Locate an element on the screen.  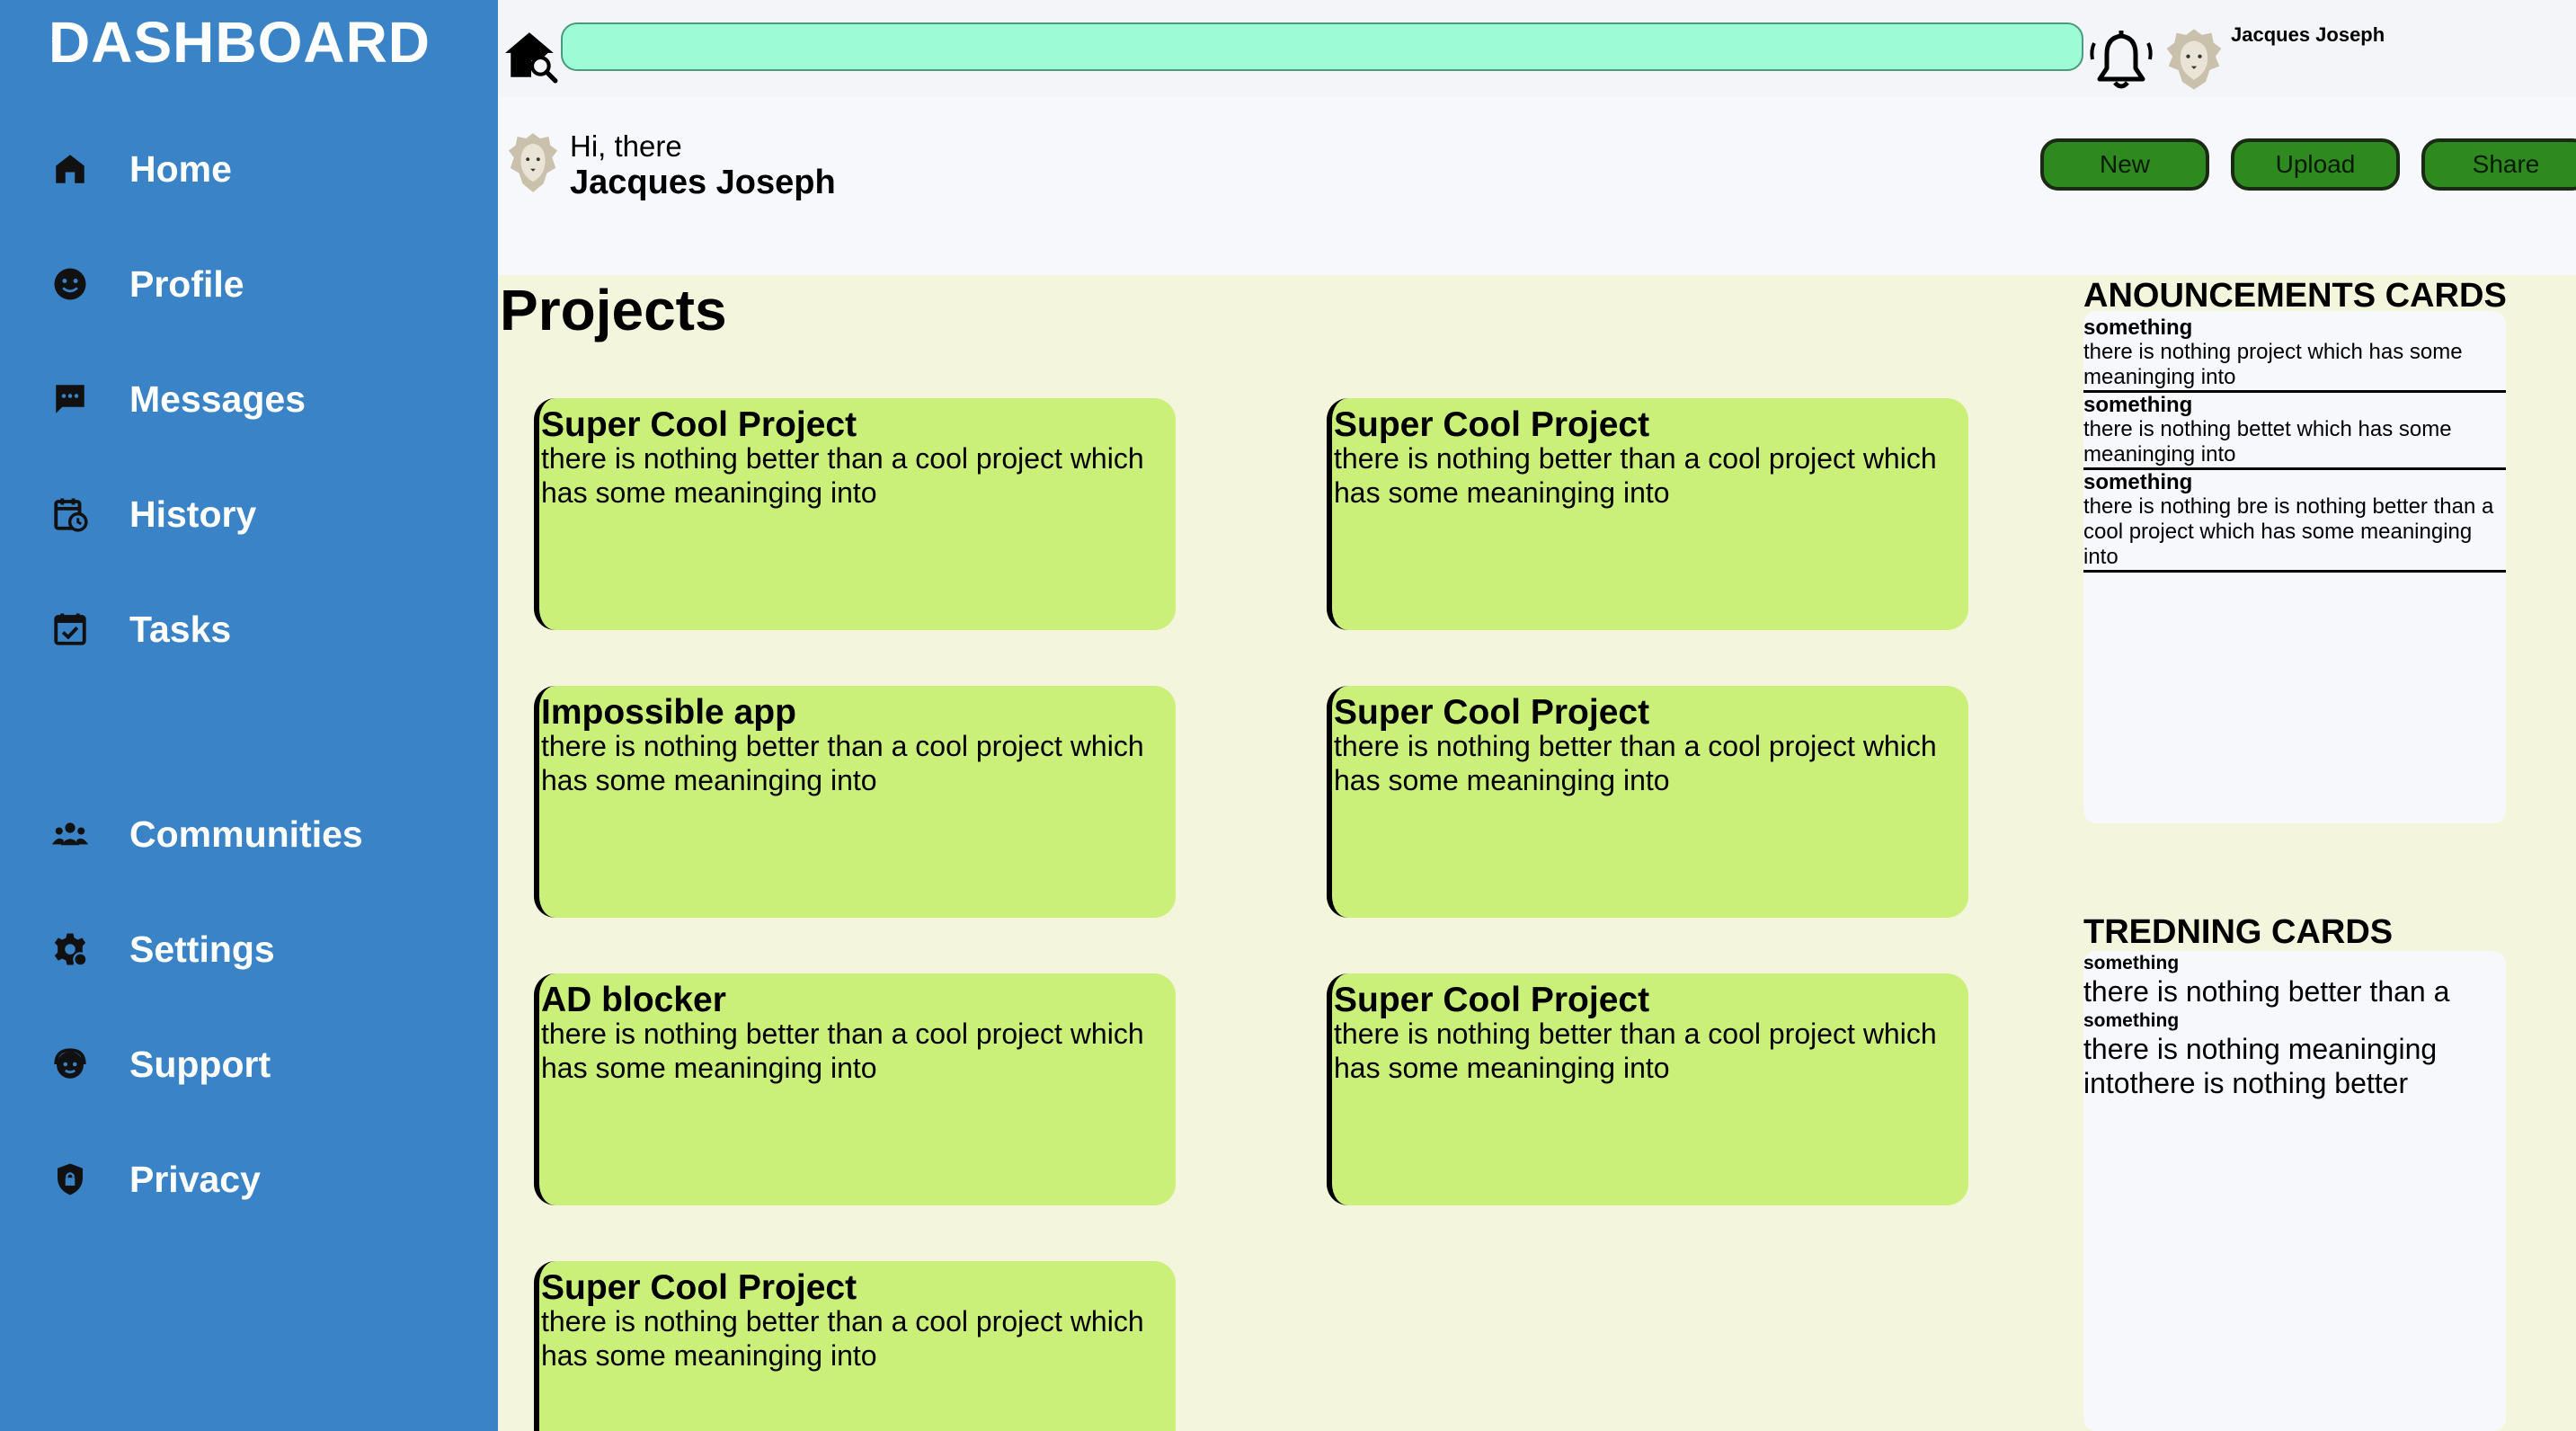
page-title: Projects is located at coordinates (613, 310).